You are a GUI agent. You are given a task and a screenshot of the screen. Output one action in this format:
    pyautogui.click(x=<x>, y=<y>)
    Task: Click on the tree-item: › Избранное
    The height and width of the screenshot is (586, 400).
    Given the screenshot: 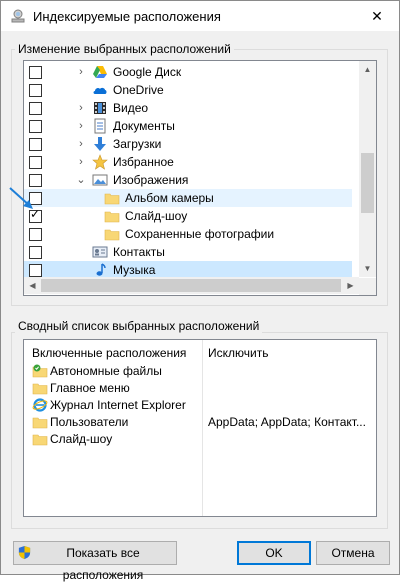 What is the action you would take?
    pyautogui.click(x=188, y=162)
    